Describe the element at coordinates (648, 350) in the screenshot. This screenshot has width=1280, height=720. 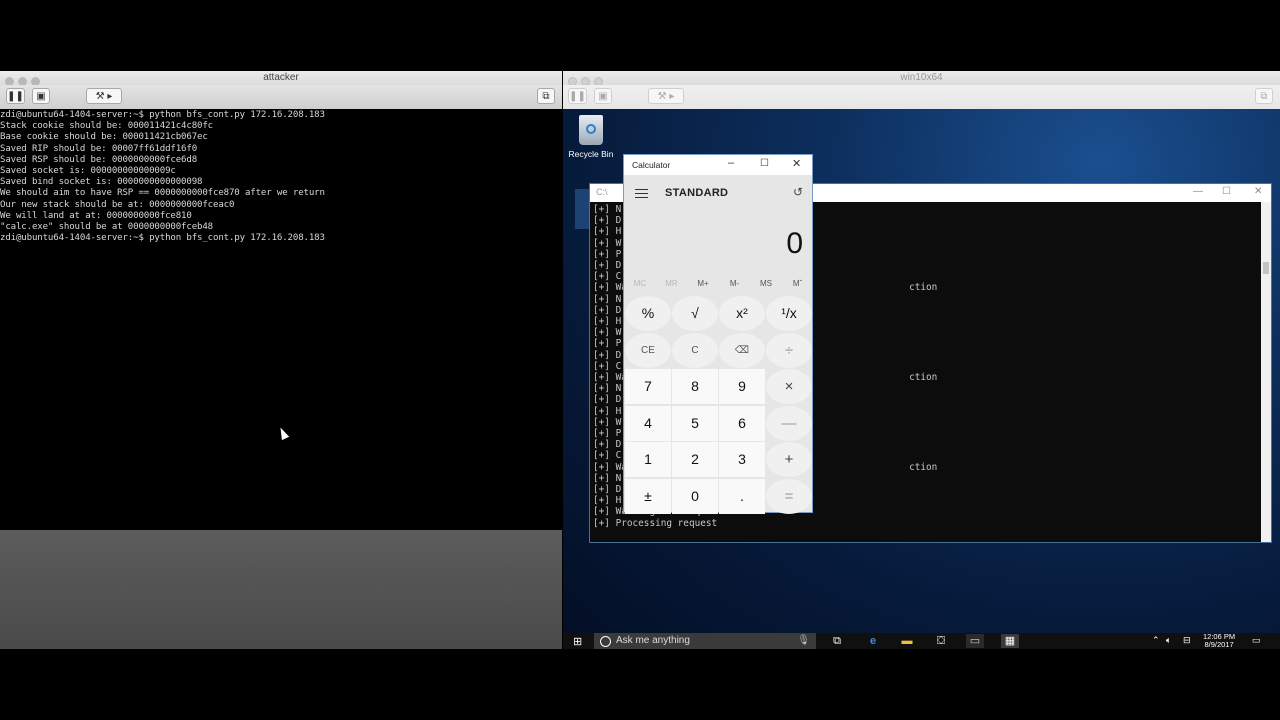
I see `clear-entry-button: CE` at that location.